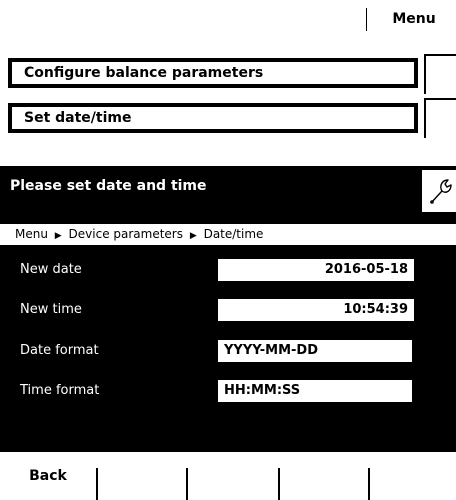 The width and height of the screenshot is (456, 500). Describe the element at coordinates (316, 270) in the screenshot. I see `new-date-field: 2016-05-18` at that location.